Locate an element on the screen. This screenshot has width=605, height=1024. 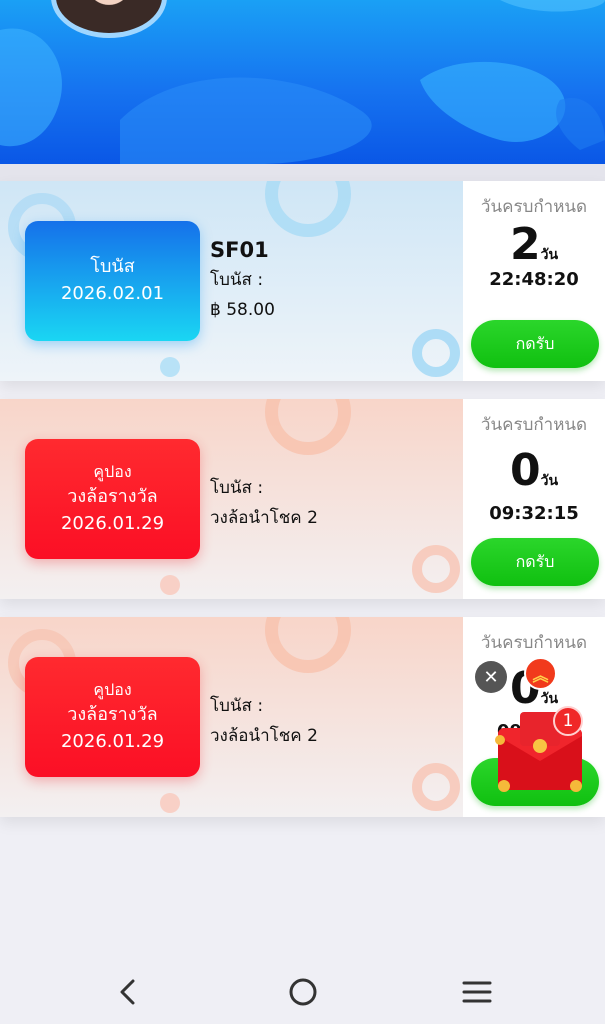
days-remaining: 2วัน is located at coordinates (534, 245).